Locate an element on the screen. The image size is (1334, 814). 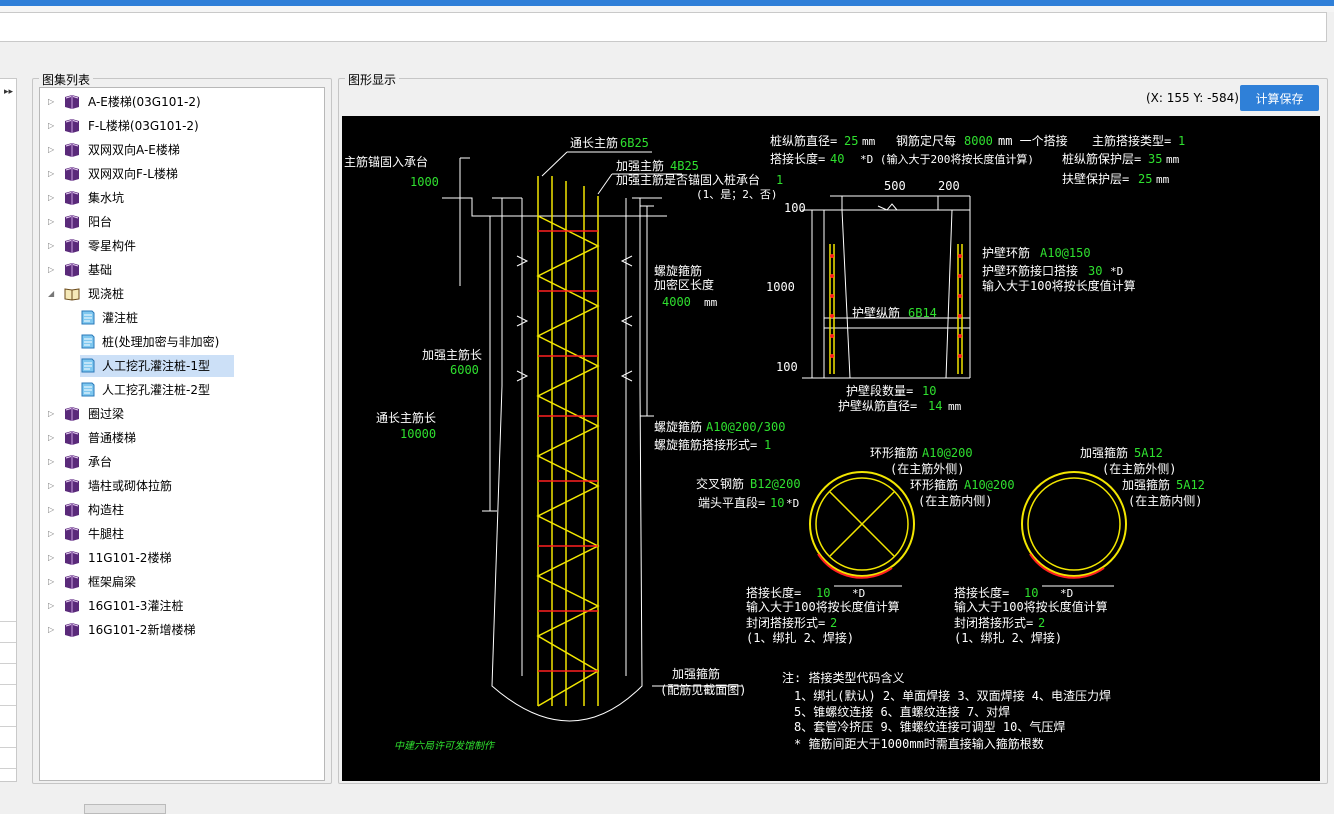
dim-500: 500 is located at coordinates (895, 186).